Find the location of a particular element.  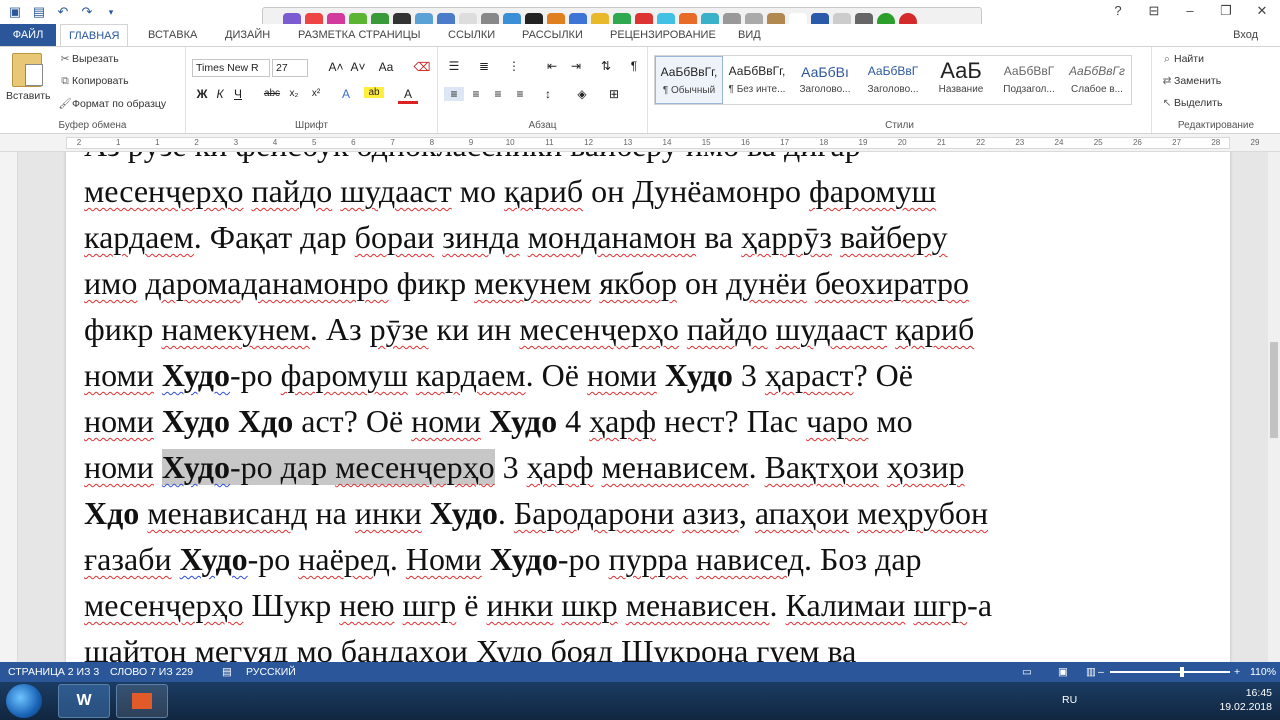

recorder-taskbar-button is located at coordinates (142, 701).